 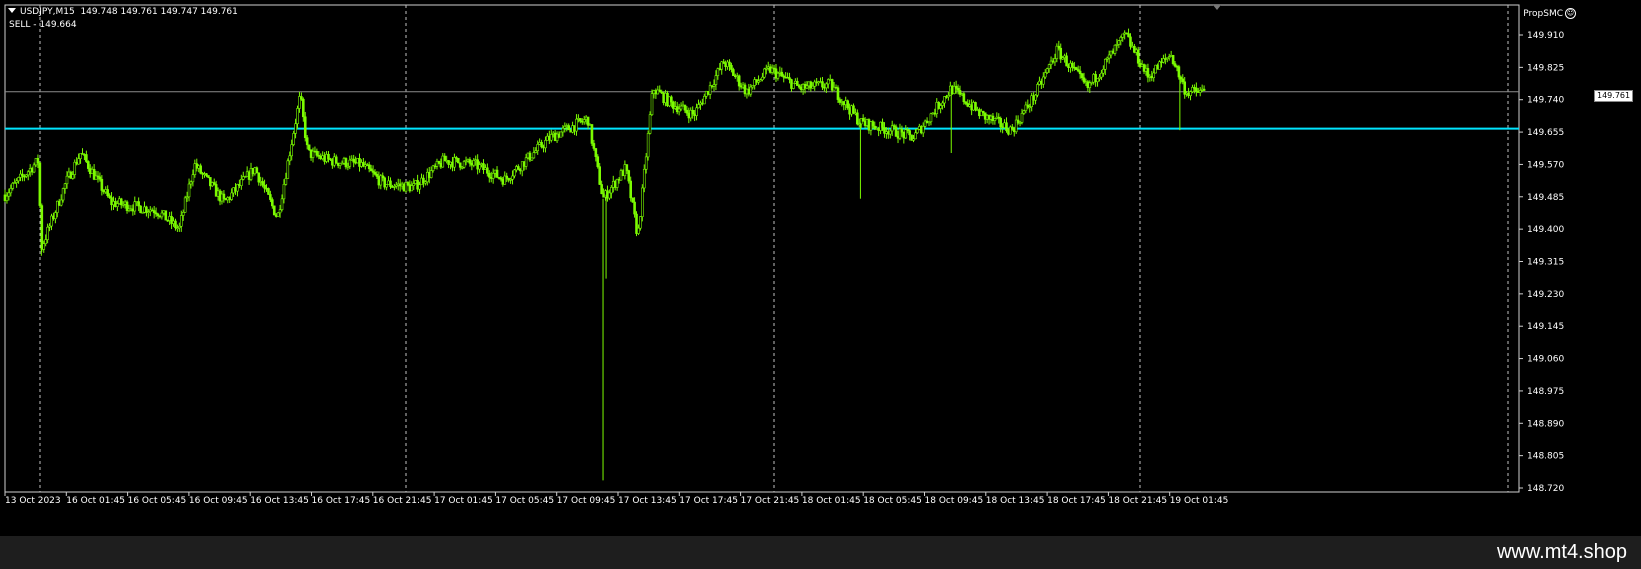 What do you see at coordinates (820, 552) in the screenshot?
I see `footer-bar: www.mt4.shop` at bounding box center [820, 552].